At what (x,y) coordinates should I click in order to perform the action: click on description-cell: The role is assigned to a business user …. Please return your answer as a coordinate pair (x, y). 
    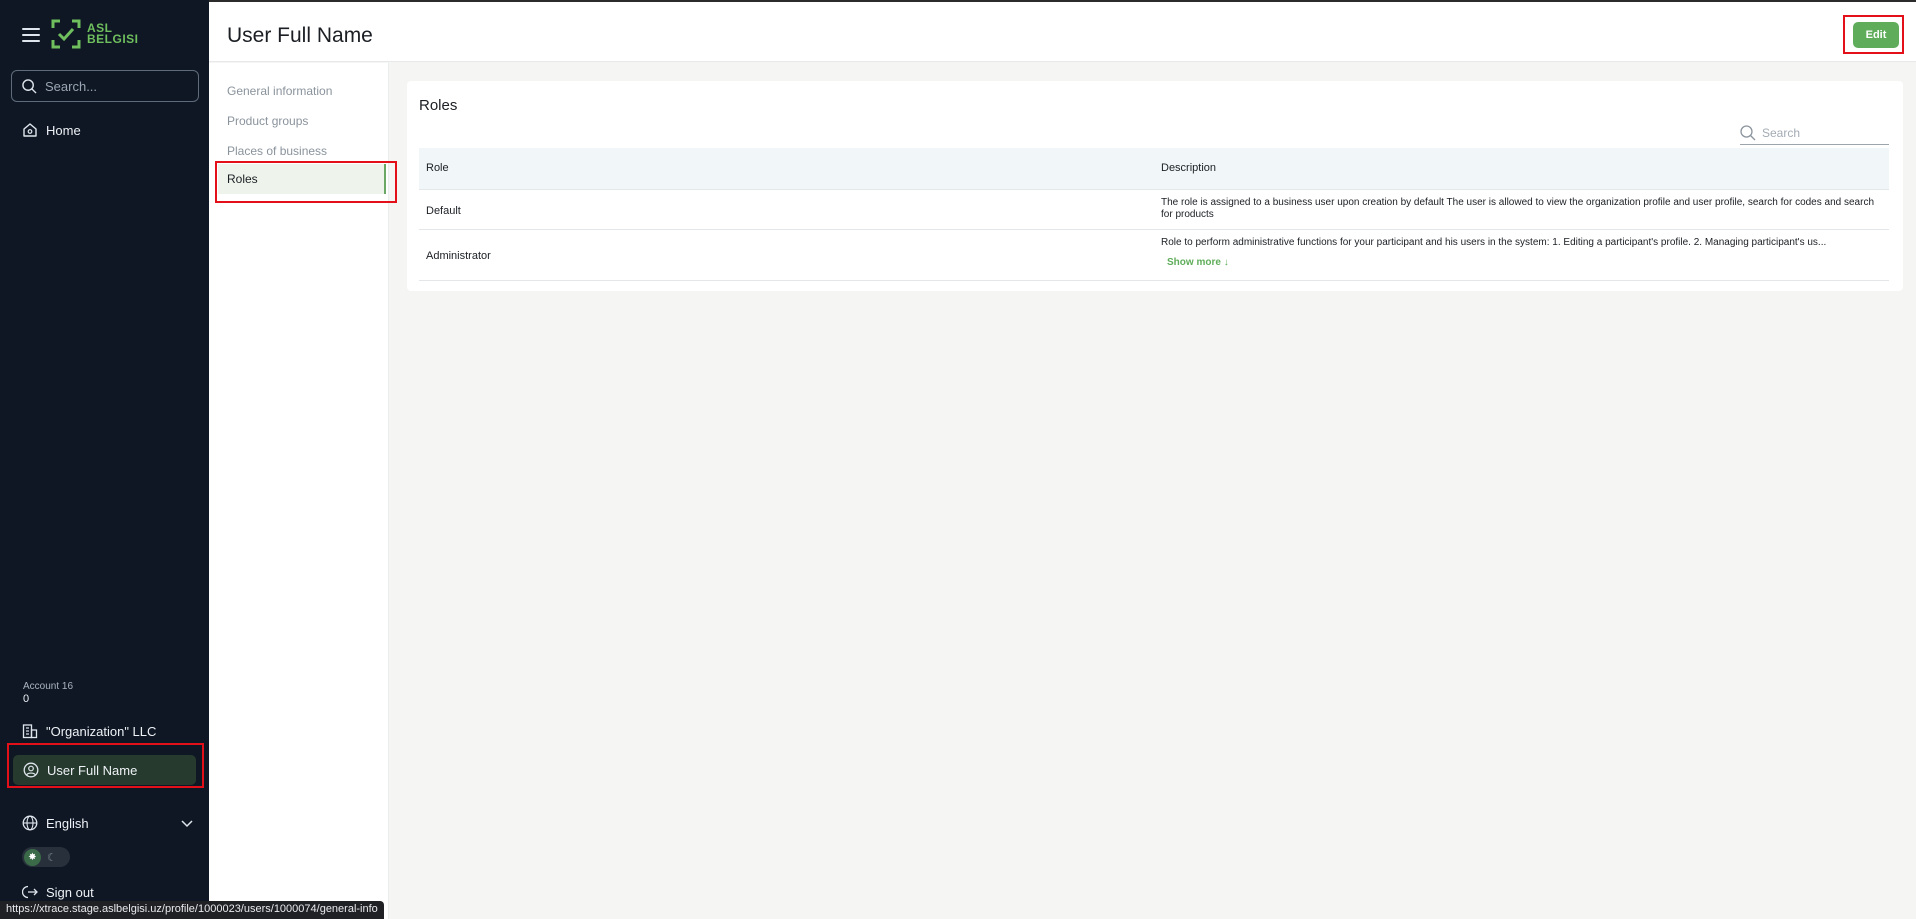
    Looking at the image, I should click on (1518, 208).